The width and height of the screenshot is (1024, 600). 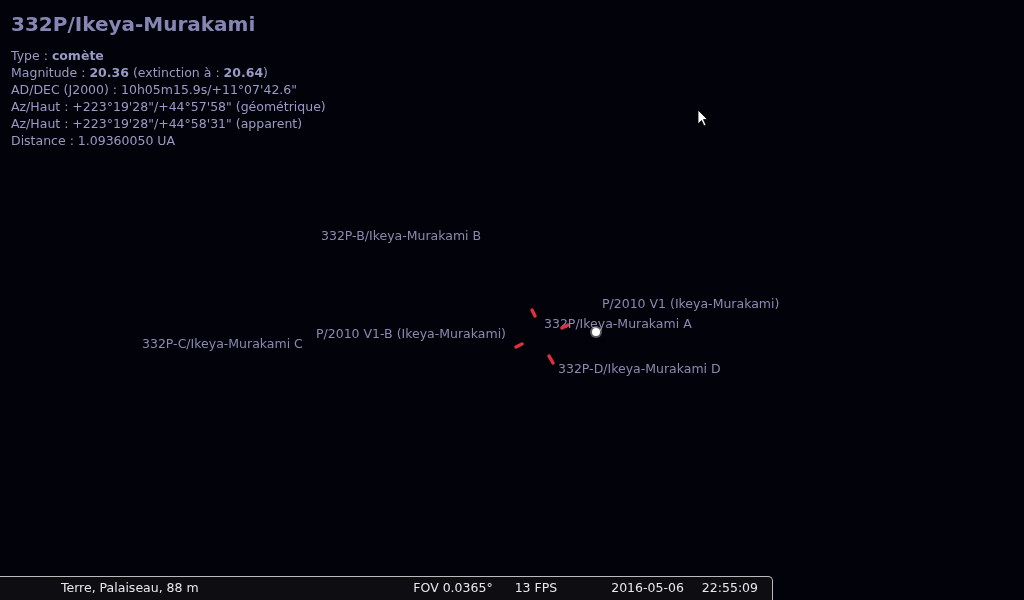 What do you see at coordinates (168, 106) in the screenshot?
I see `info-line: Az/Haut : +223°19'28"/+44°57'58" (géométrique)` at bounding box center [168, 106].